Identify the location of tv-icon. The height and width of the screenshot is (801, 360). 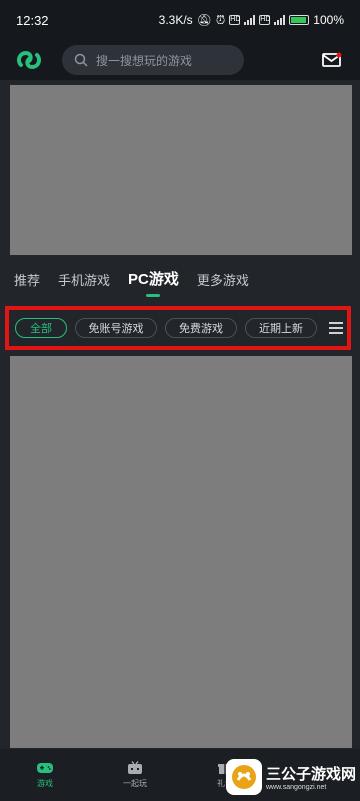
(135, 767).